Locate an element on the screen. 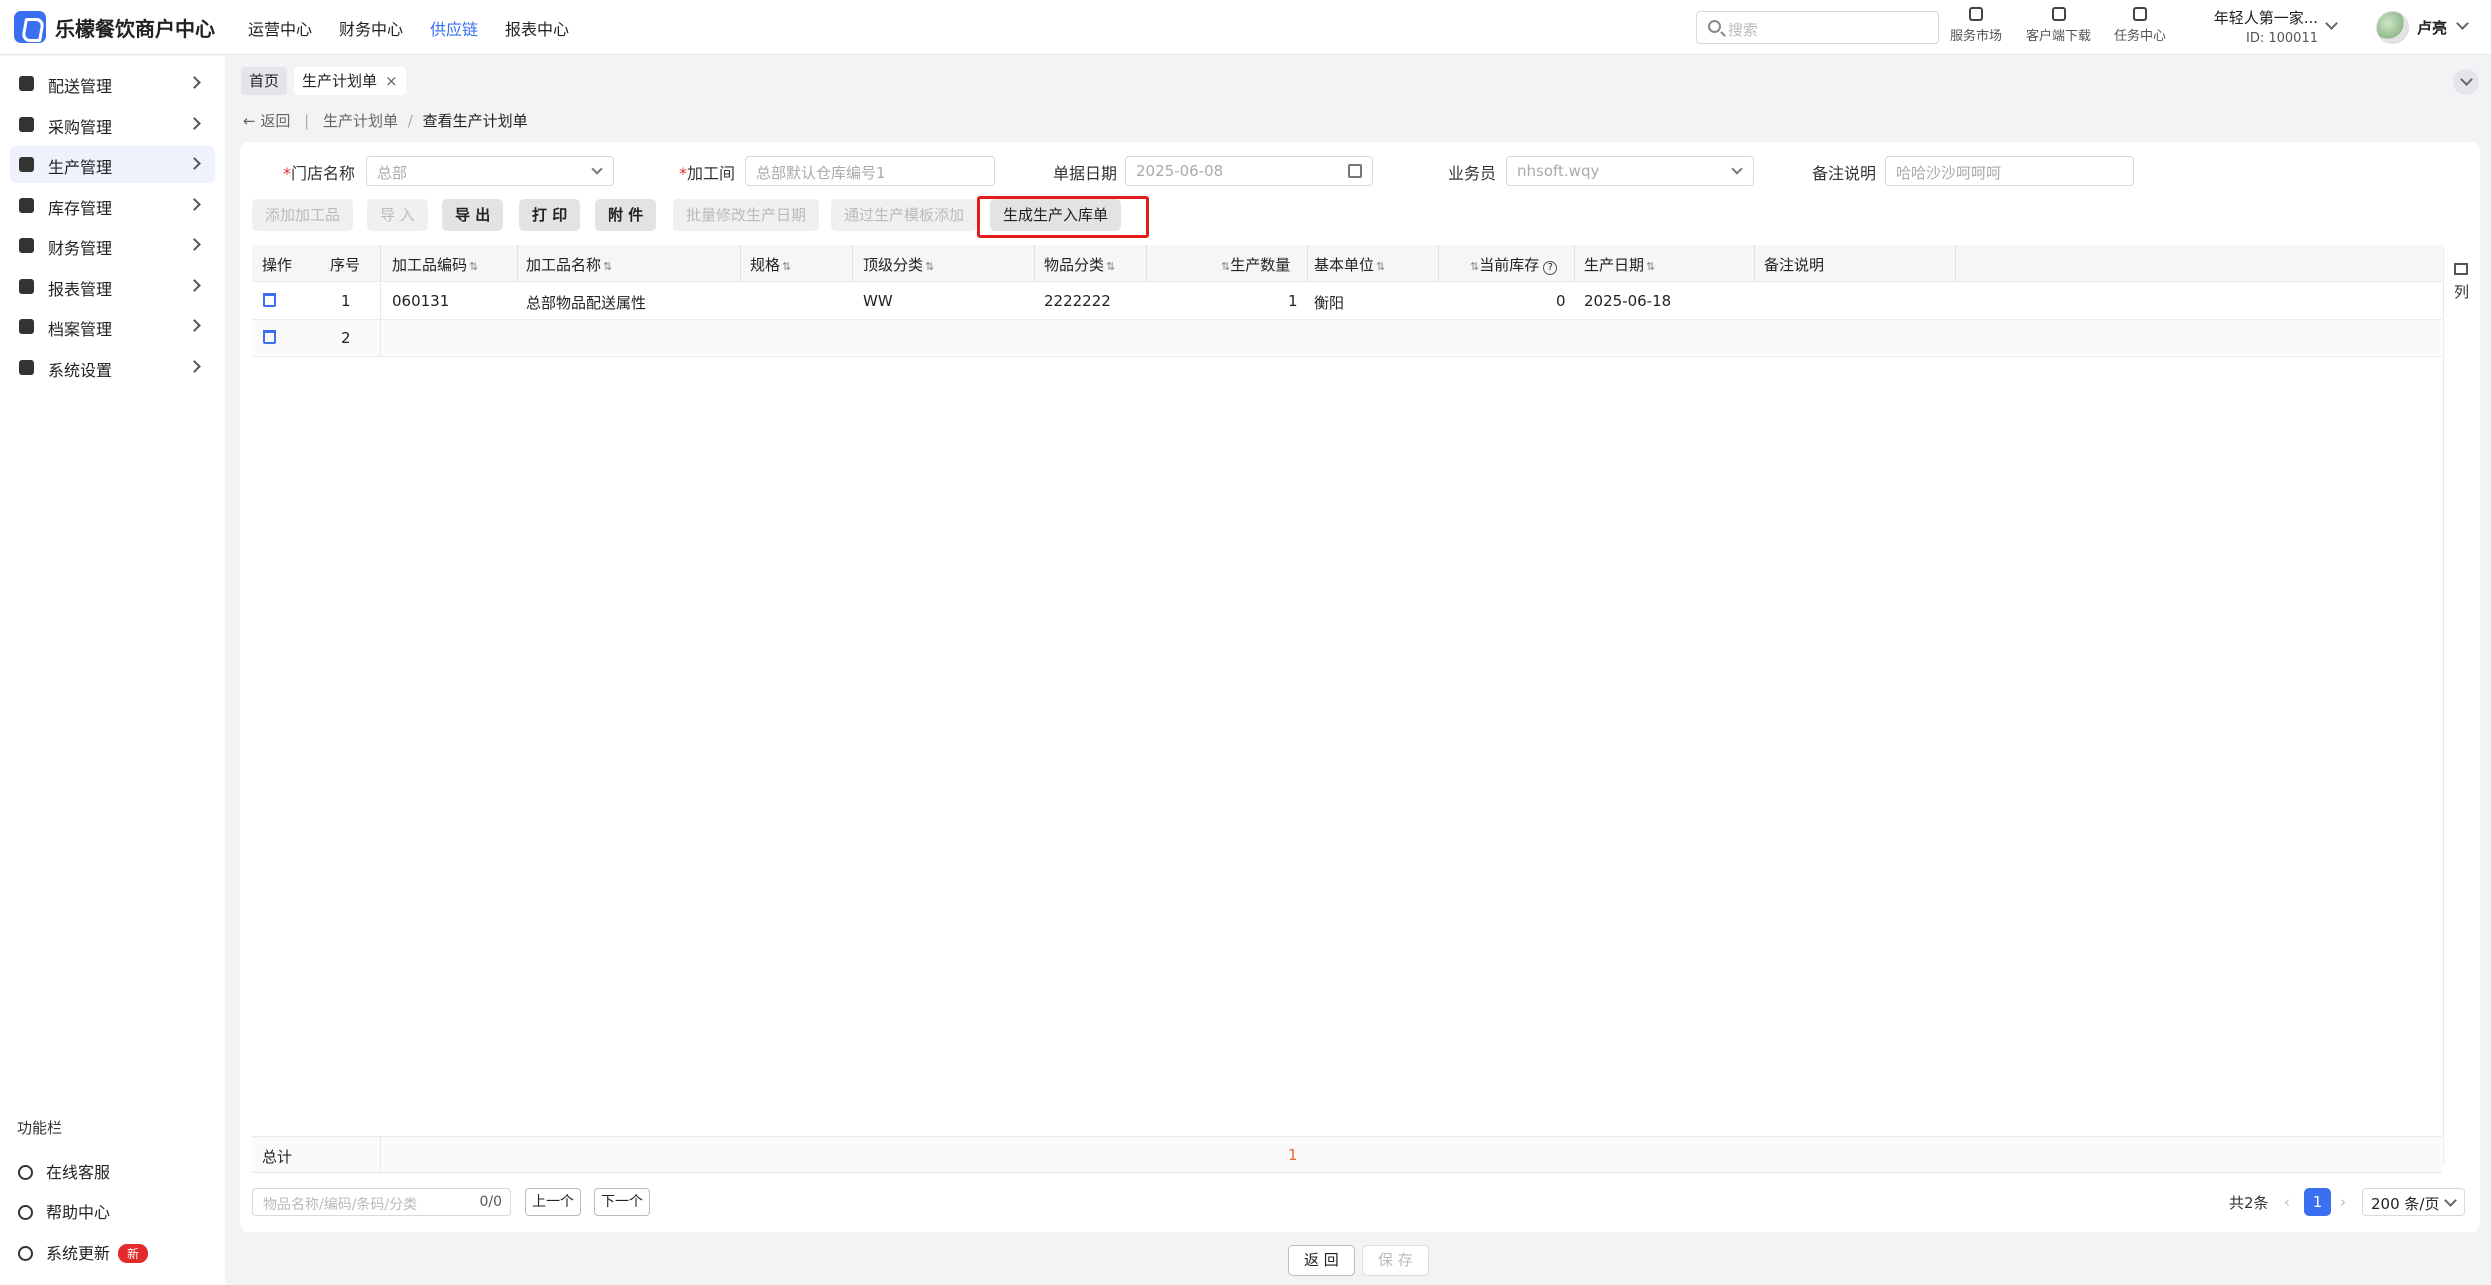 The width and height of the screenshot is (2491, 1285). org-switcher: 年轻人第一家... ID: 100011 is located at coordinates (2253, 26).